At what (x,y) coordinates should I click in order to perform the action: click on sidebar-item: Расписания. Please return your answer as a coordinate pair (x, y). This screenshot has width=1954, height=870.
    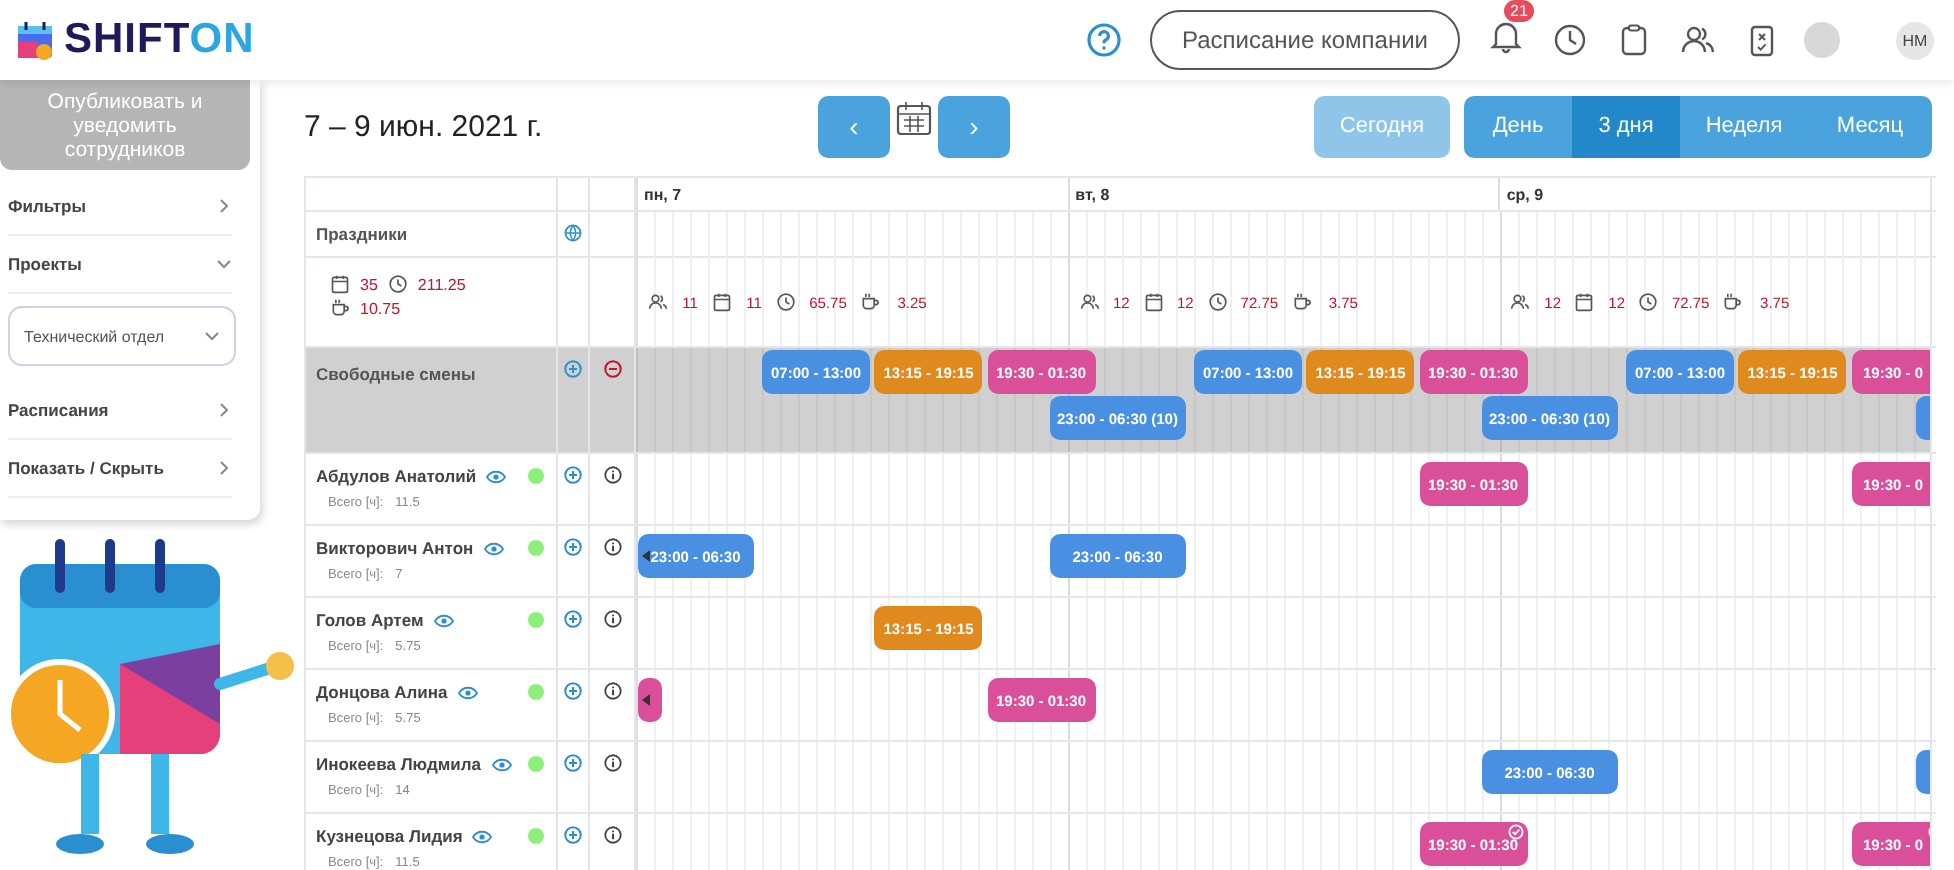
    Looking at the image, I should click on (120, 411).